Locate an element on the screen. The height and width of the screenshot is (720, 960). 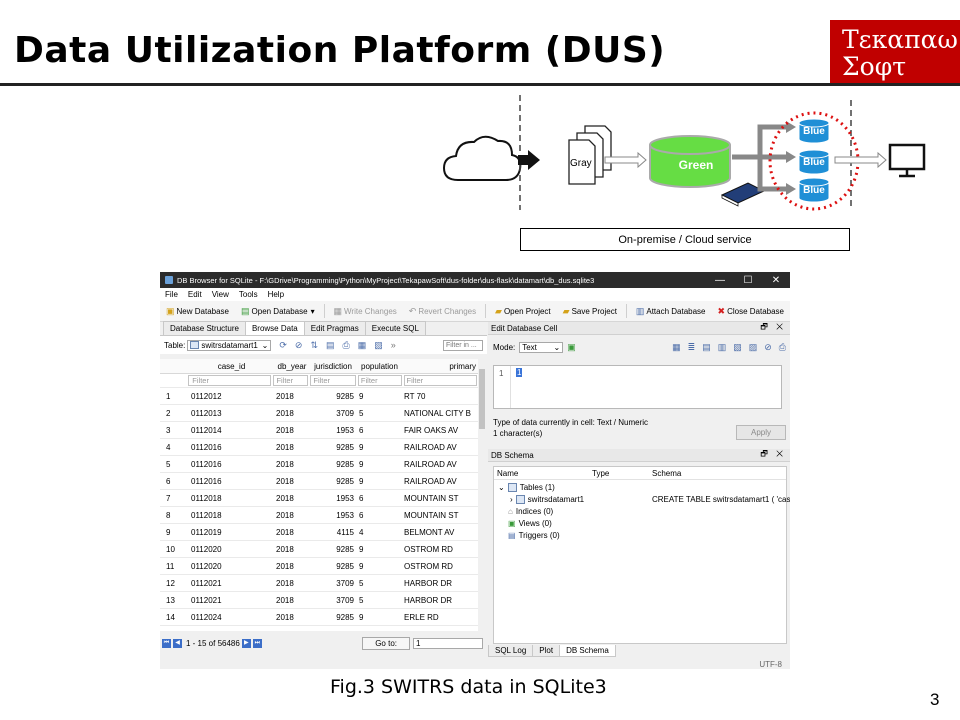
tab-sql-log: SQL Log is located at coordinates (511, 651).